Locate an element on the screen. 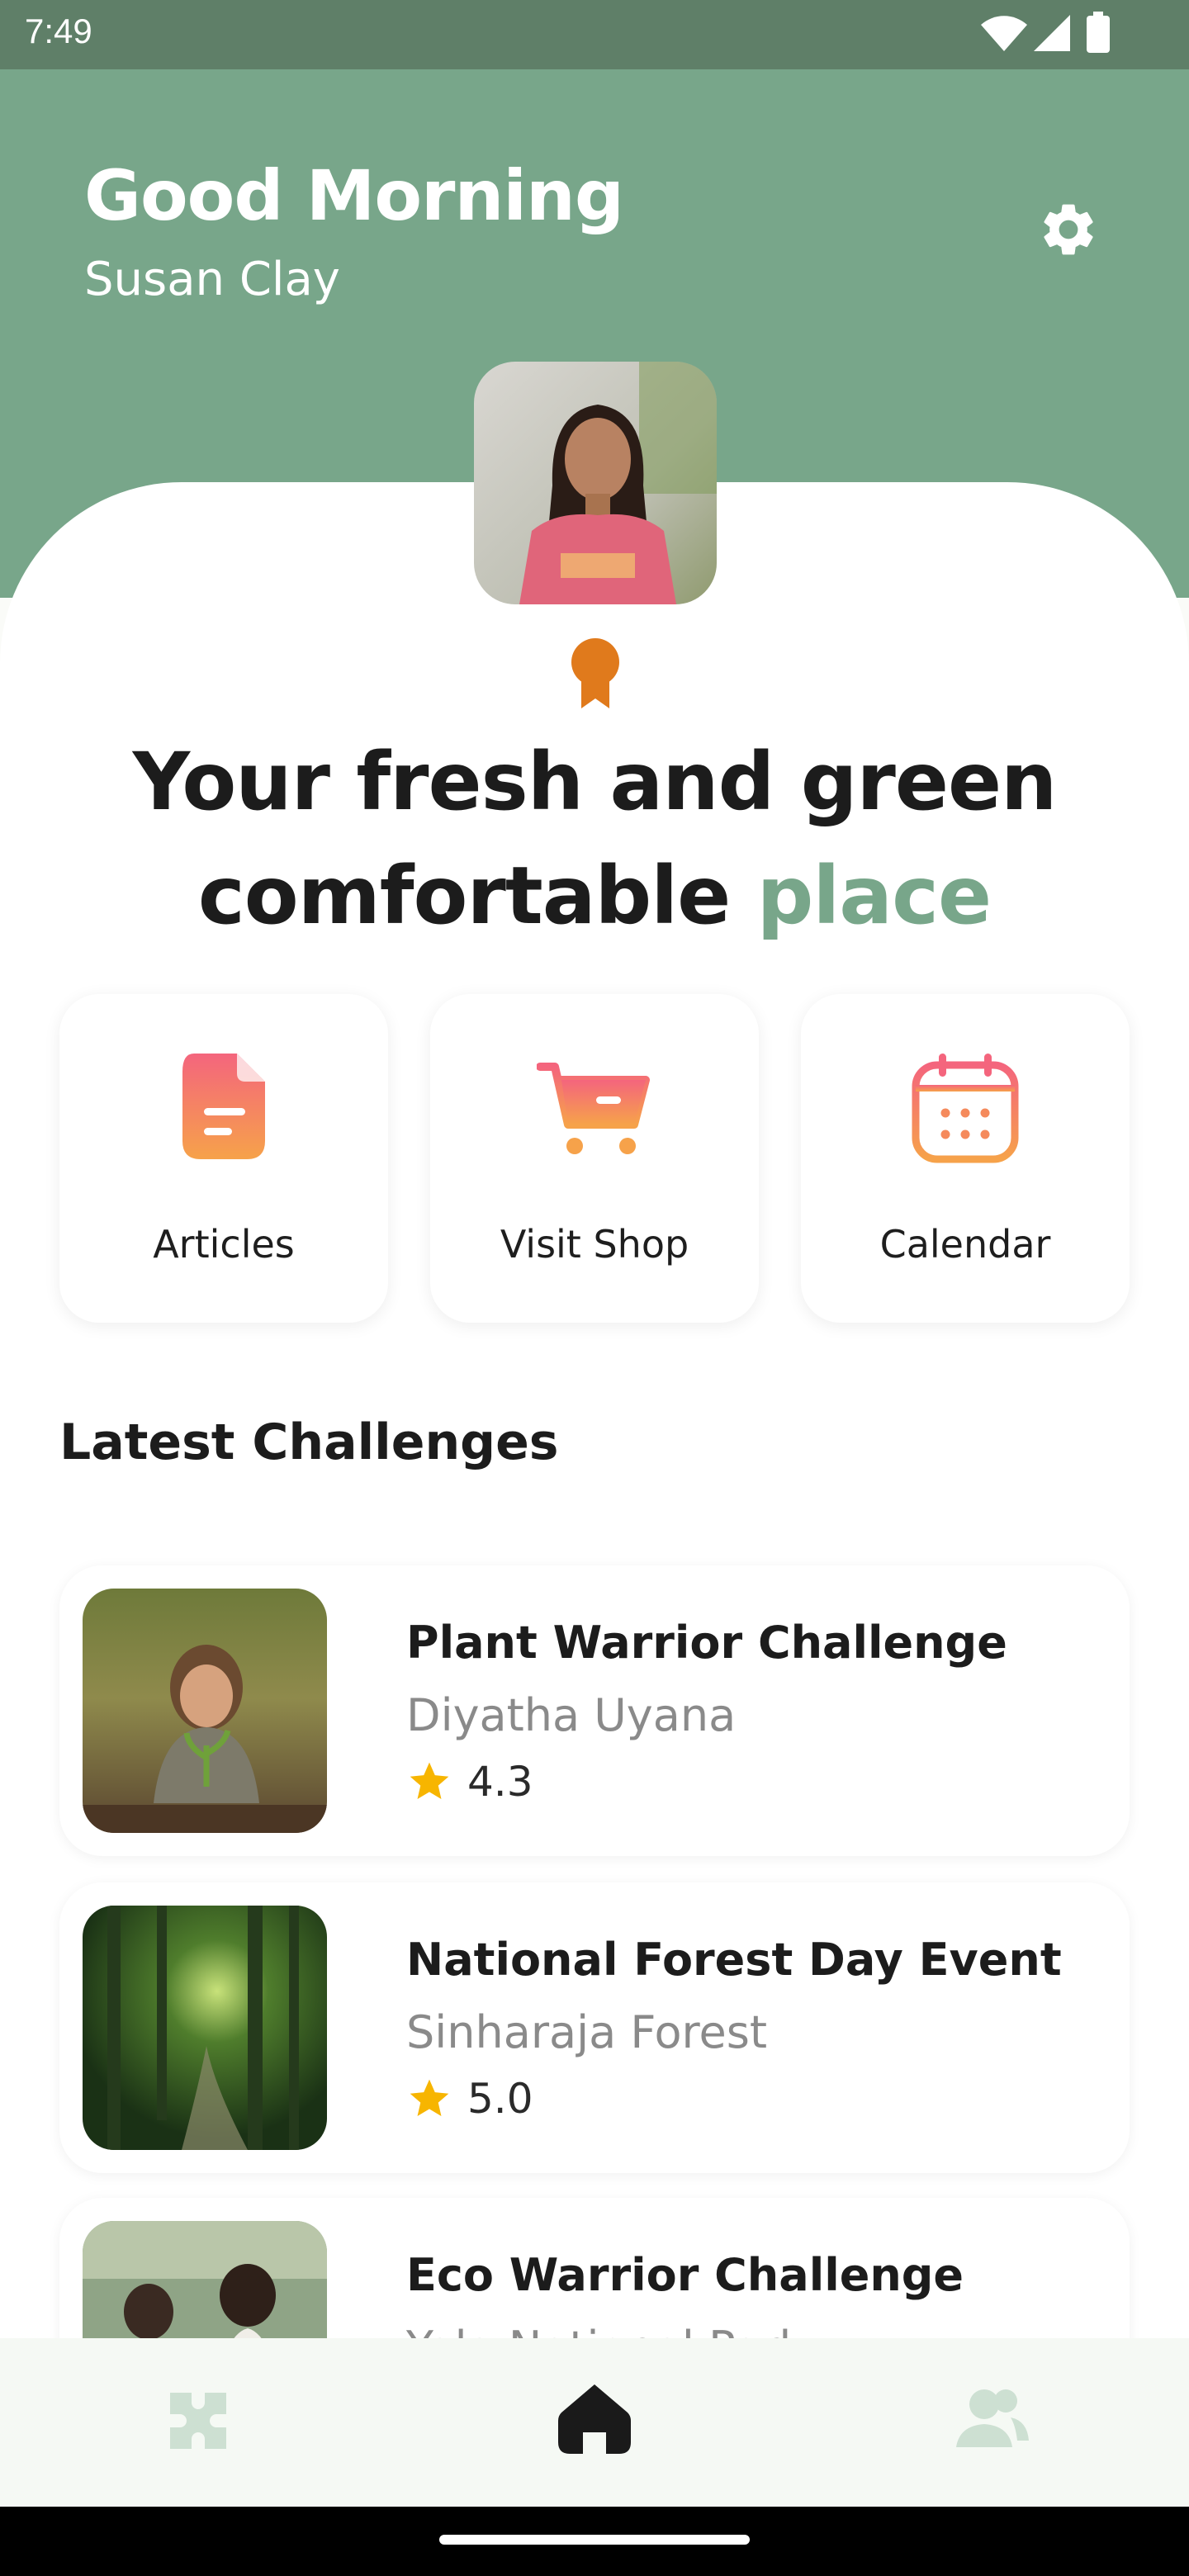 The height and width of the screenshot is (2576, 1189). articles-label: Articles is located at coordinates (224, 1244).